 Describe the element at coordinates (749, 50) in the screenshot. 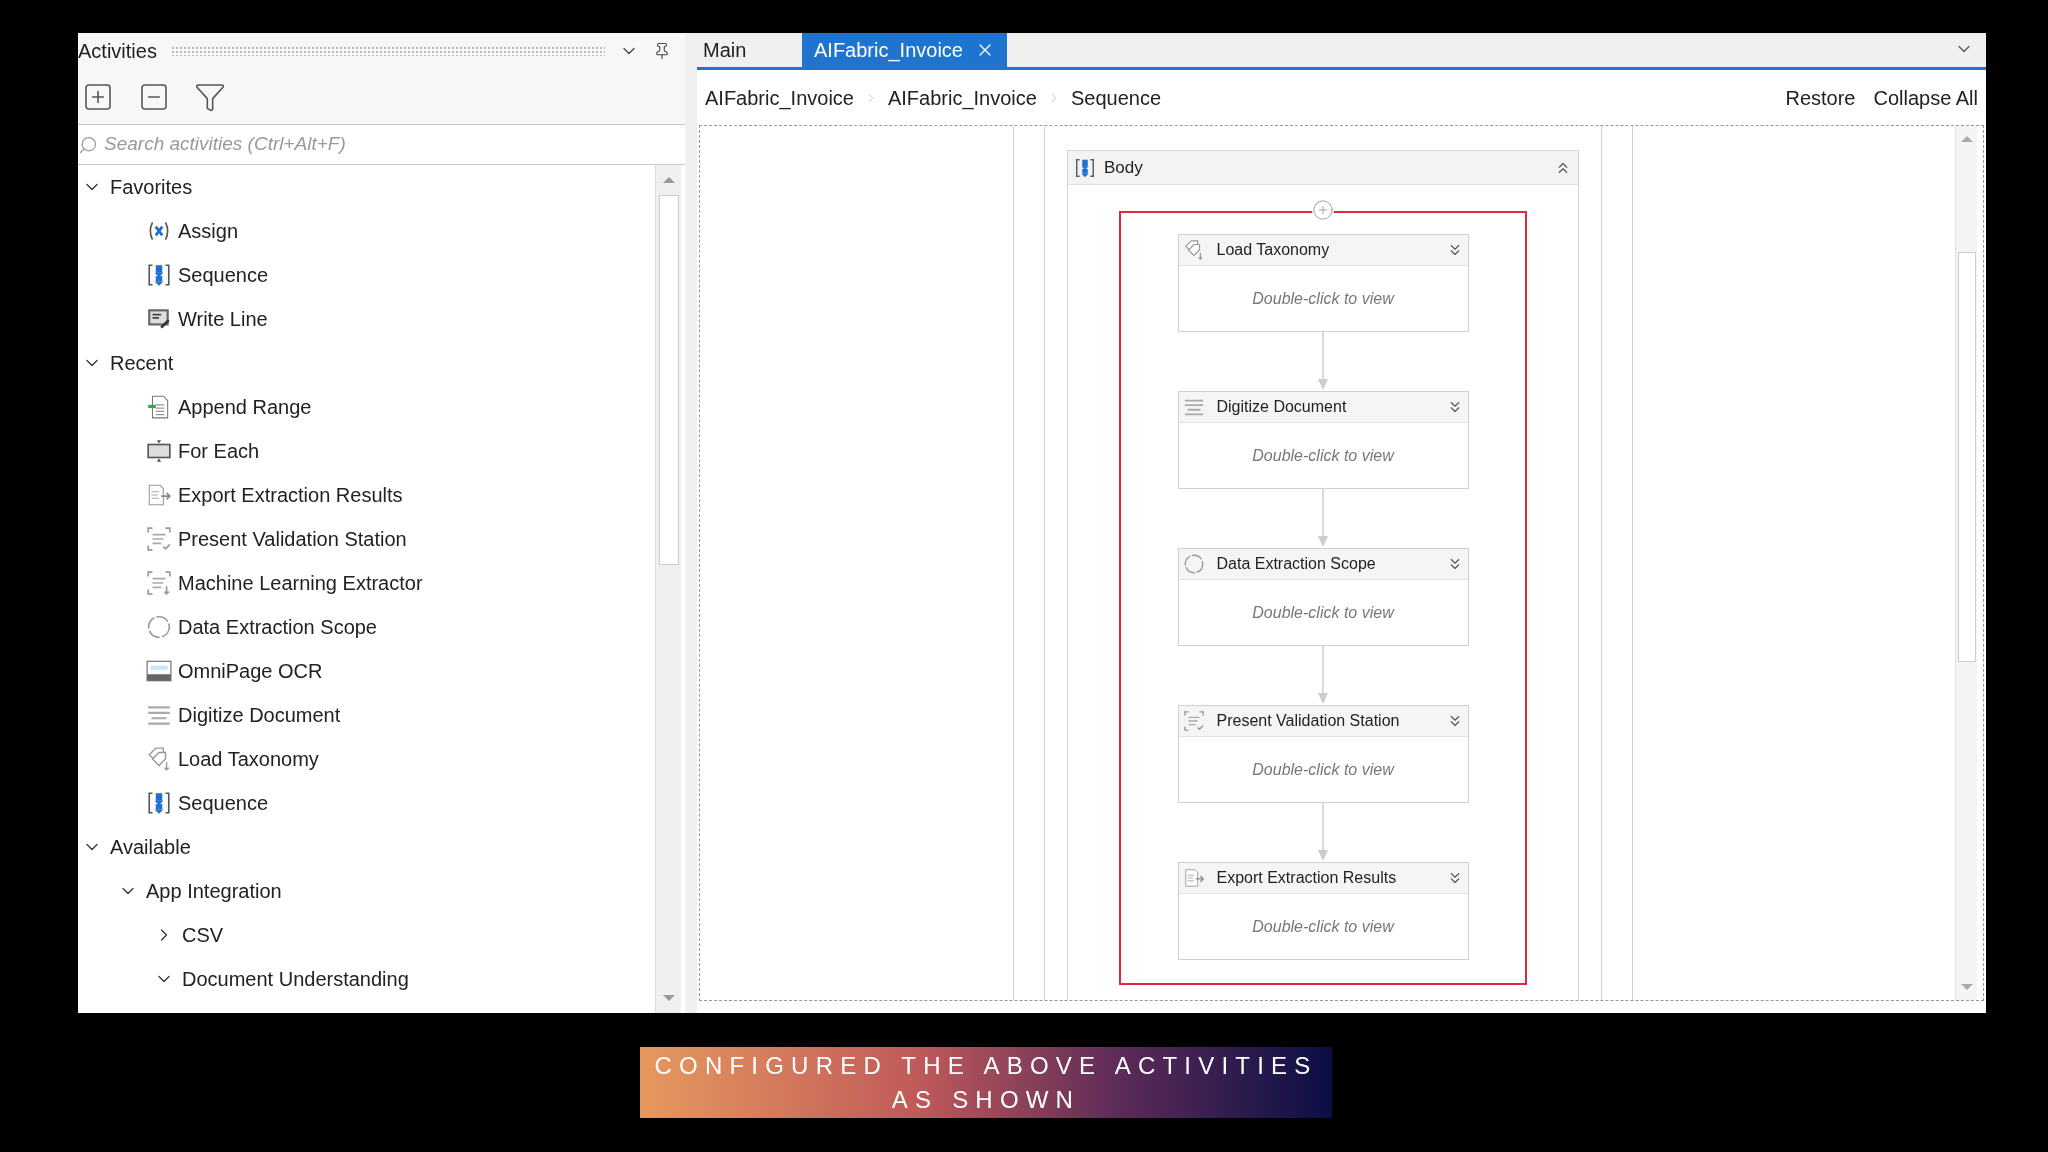

I see `document-tab: Main` at that location.